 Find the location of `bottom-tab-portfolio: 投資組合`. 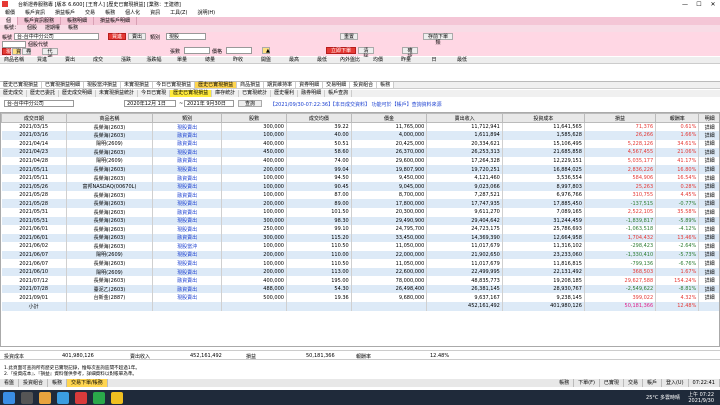

bottom-tab-portfolio: 投資組合 is located at coordinates (34, 383).